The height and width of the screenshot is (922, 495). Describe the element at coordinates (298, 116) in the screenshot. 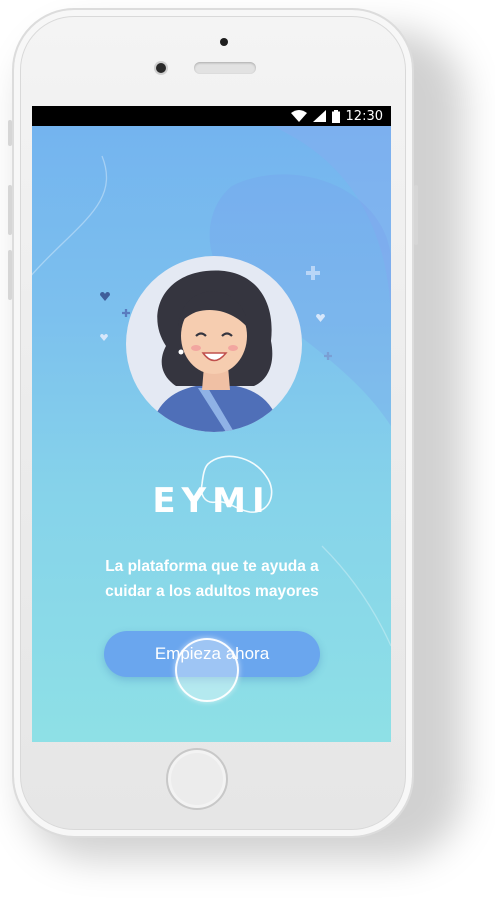

I see `wifi-icon` at that location.